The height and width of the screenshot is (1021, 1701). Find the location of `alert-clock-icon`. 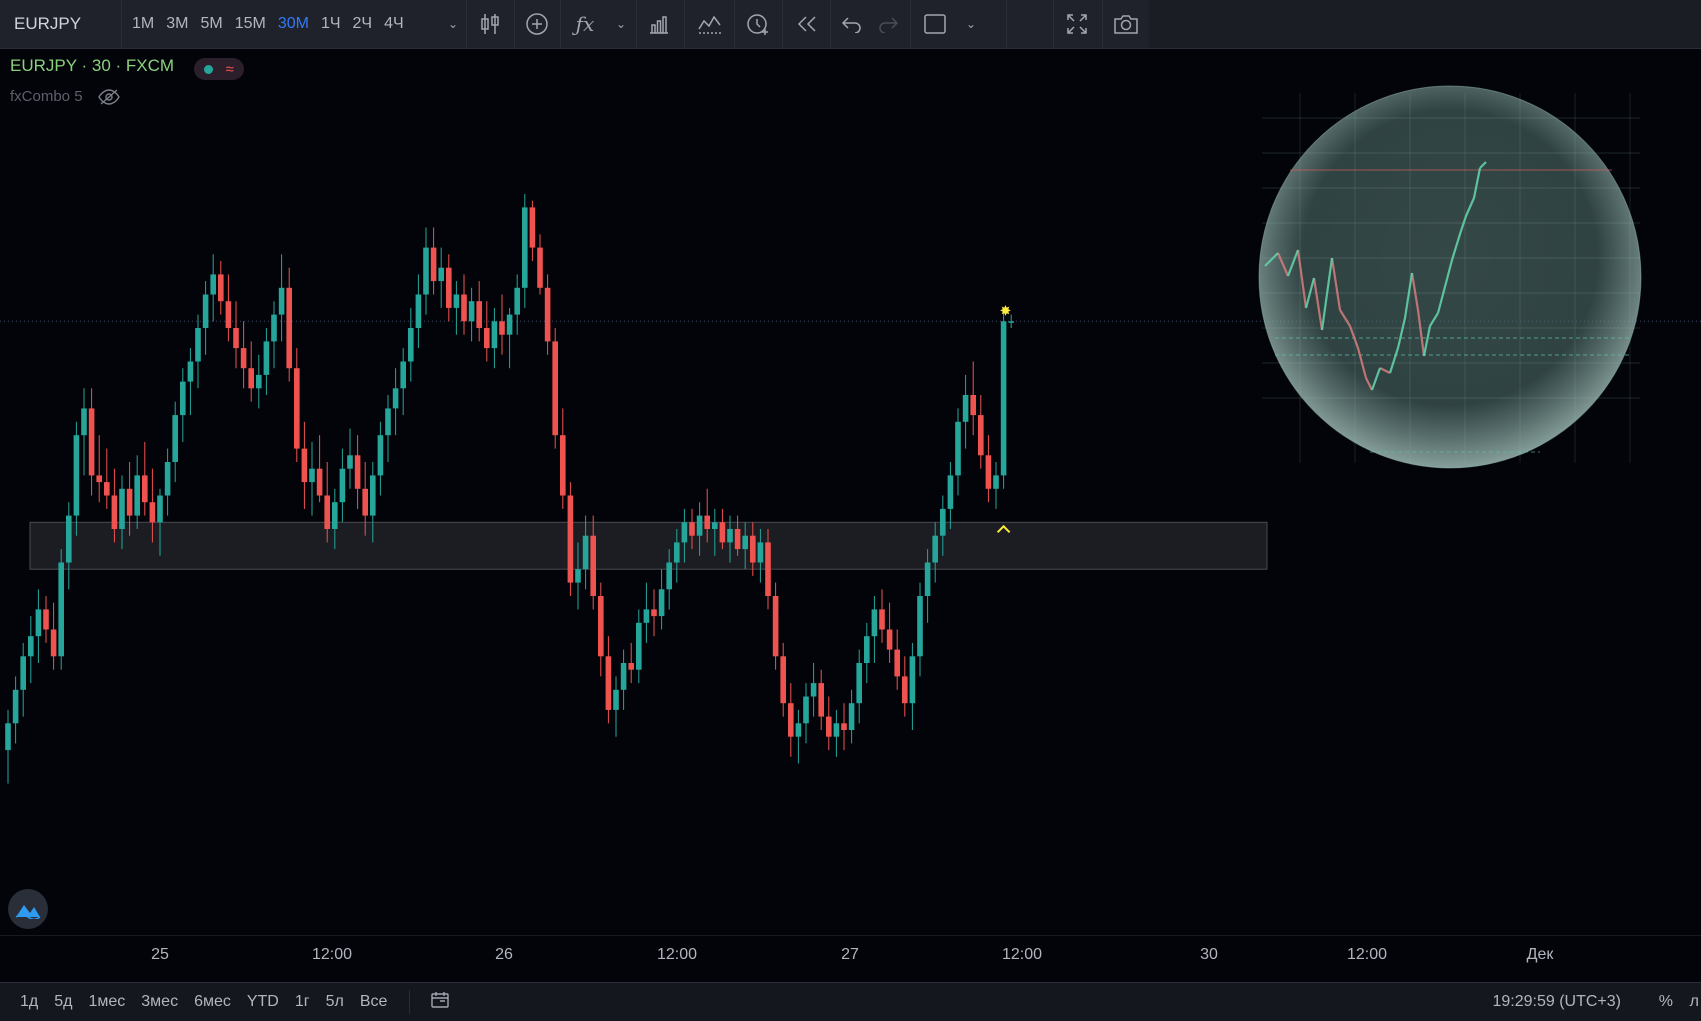

alert-clock-icon is located at coordinates (758, 24).